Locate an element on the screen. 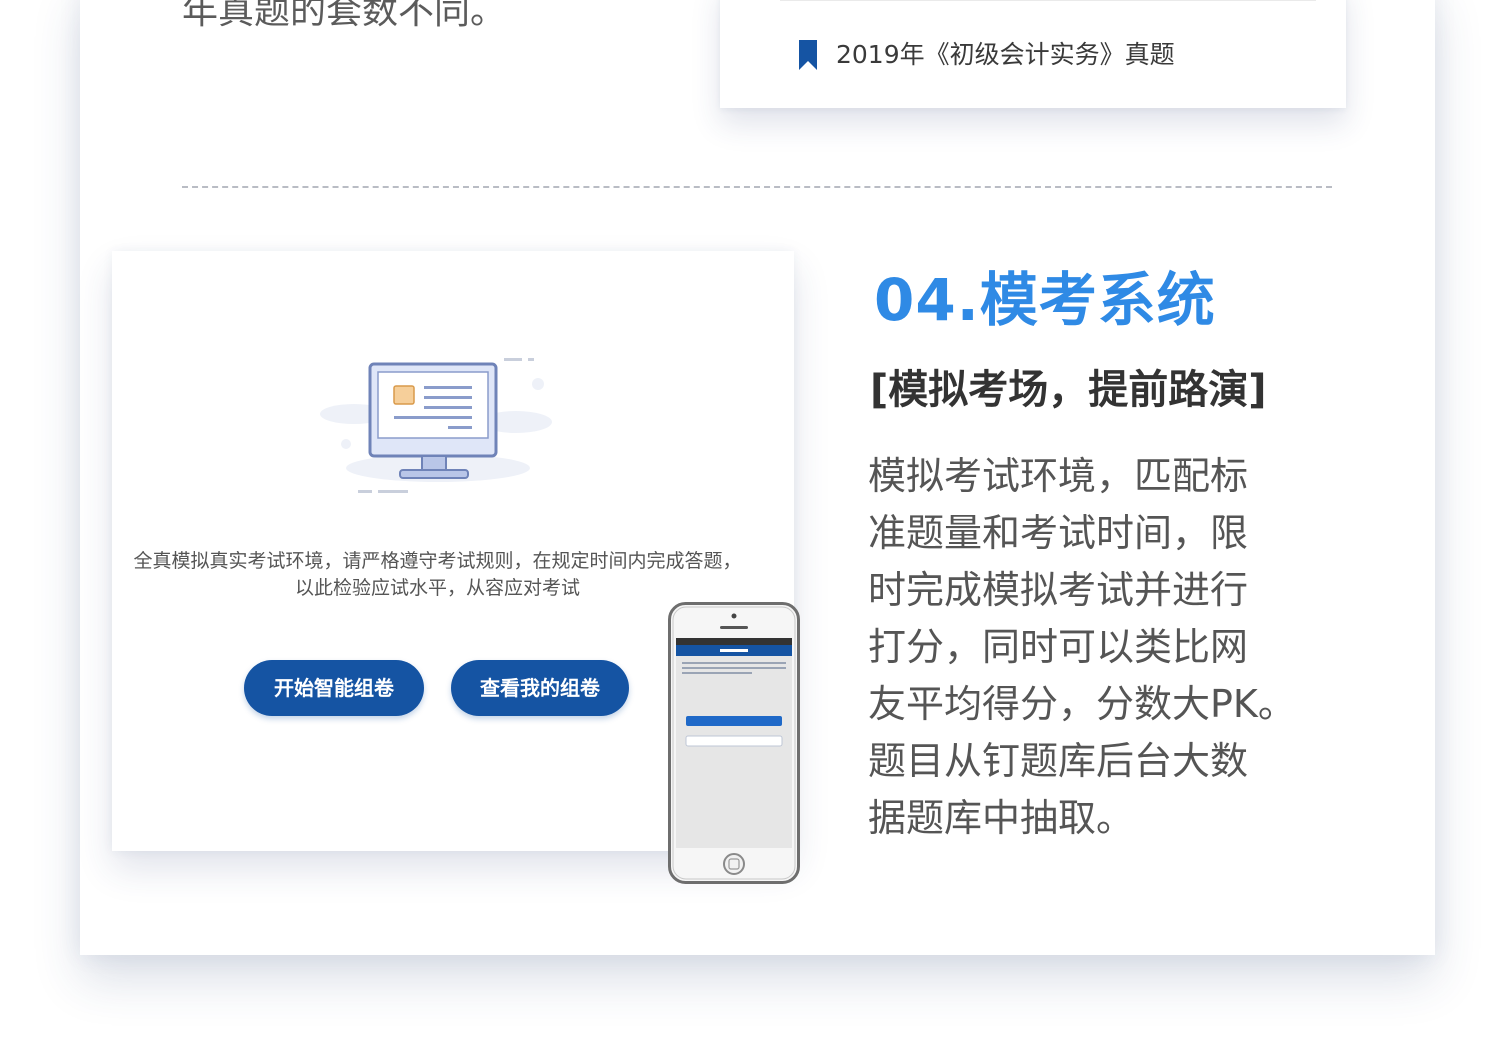 Image resolution: width=1500 pixels, height=1062 pixels. reference-card-label: 2019年《初级会计实务》真题 is located at coordinates (1005, 55).